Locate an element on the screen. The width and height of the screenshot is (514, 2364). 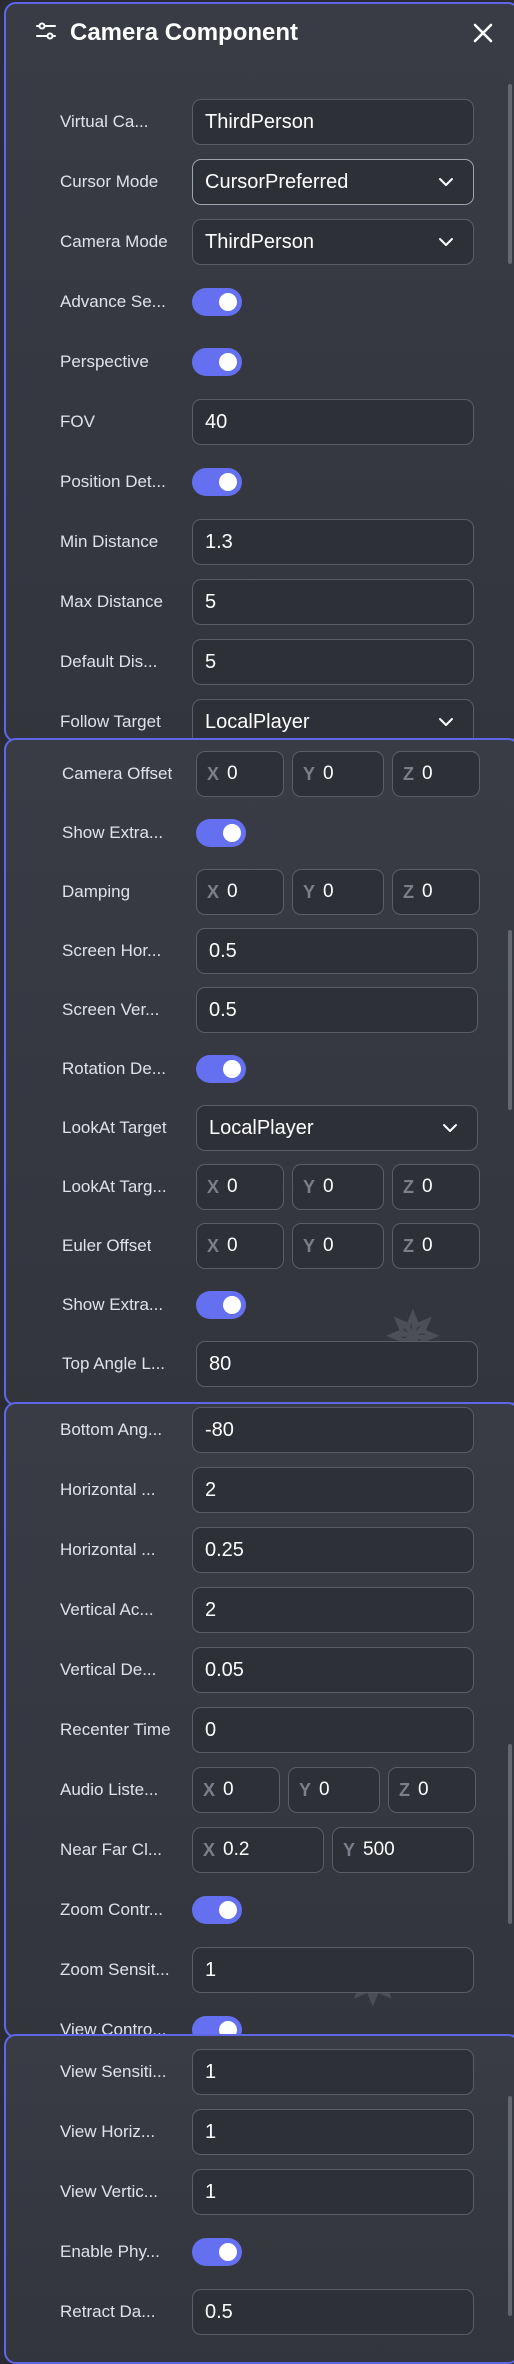
field-row-lookat-targ: LookAt Targ... X 0 Y 0 Z 0 is located at coordinates (260, 1187).